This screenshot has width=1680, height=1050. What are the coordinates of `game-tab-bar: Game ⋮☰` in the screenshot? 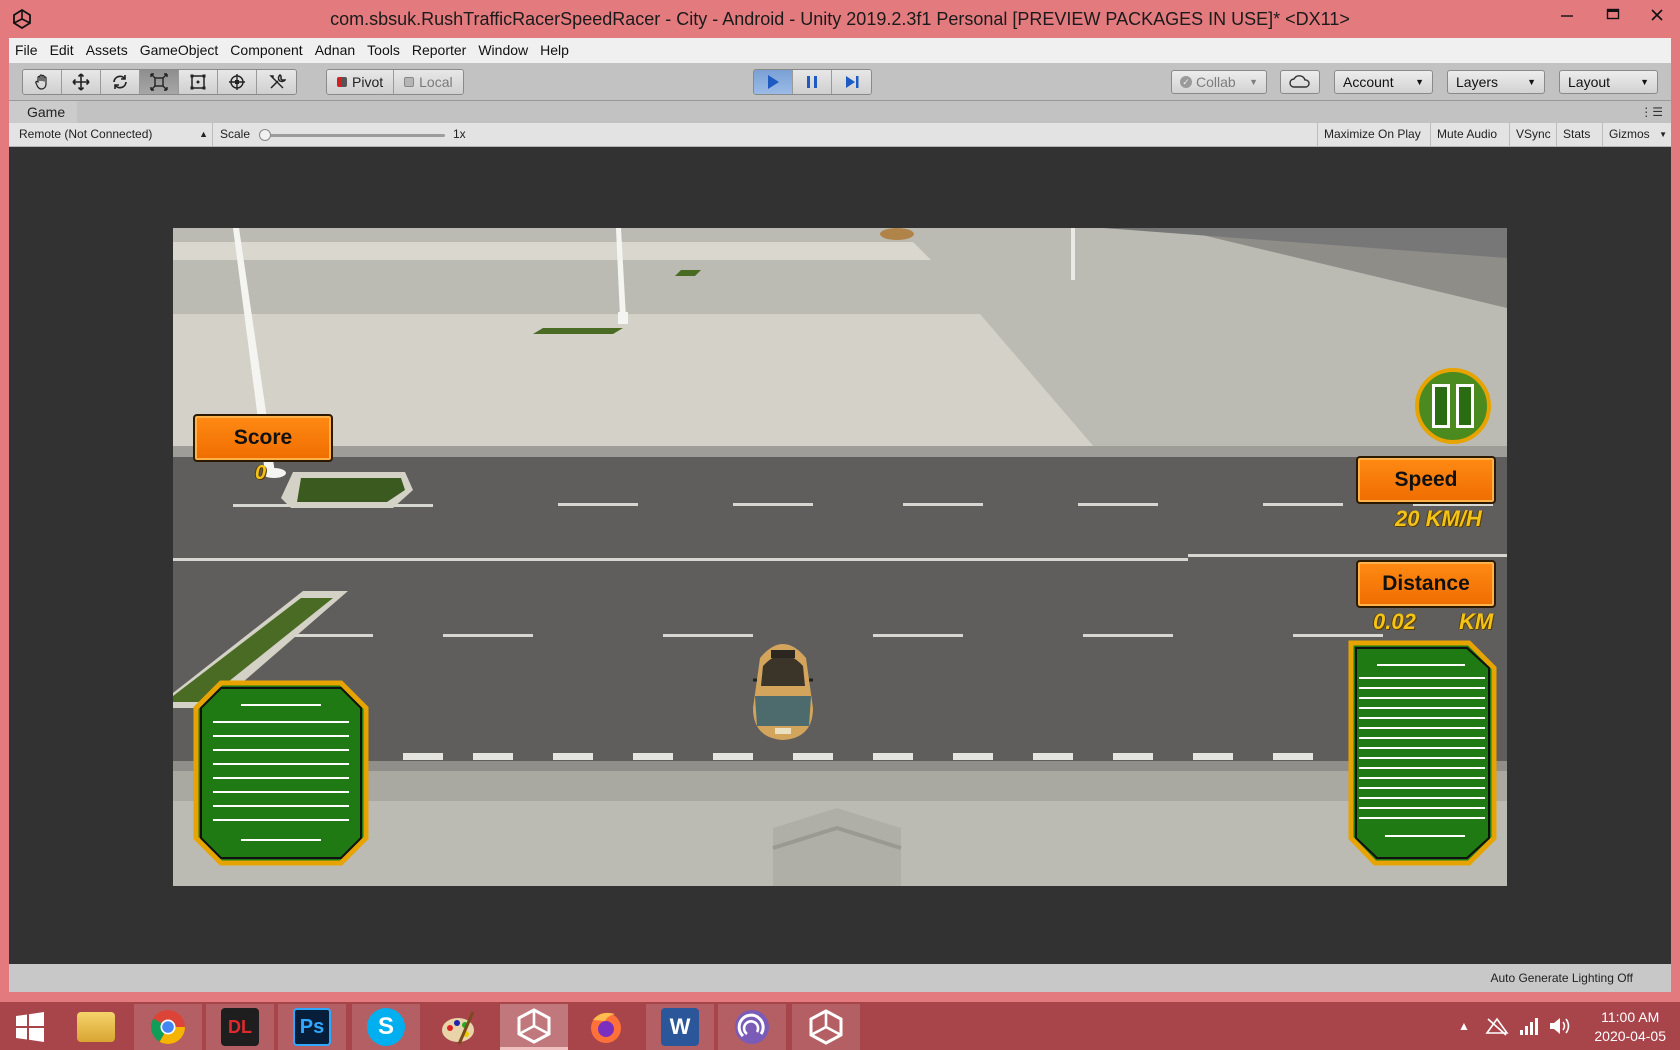 It's located at (840, 112).